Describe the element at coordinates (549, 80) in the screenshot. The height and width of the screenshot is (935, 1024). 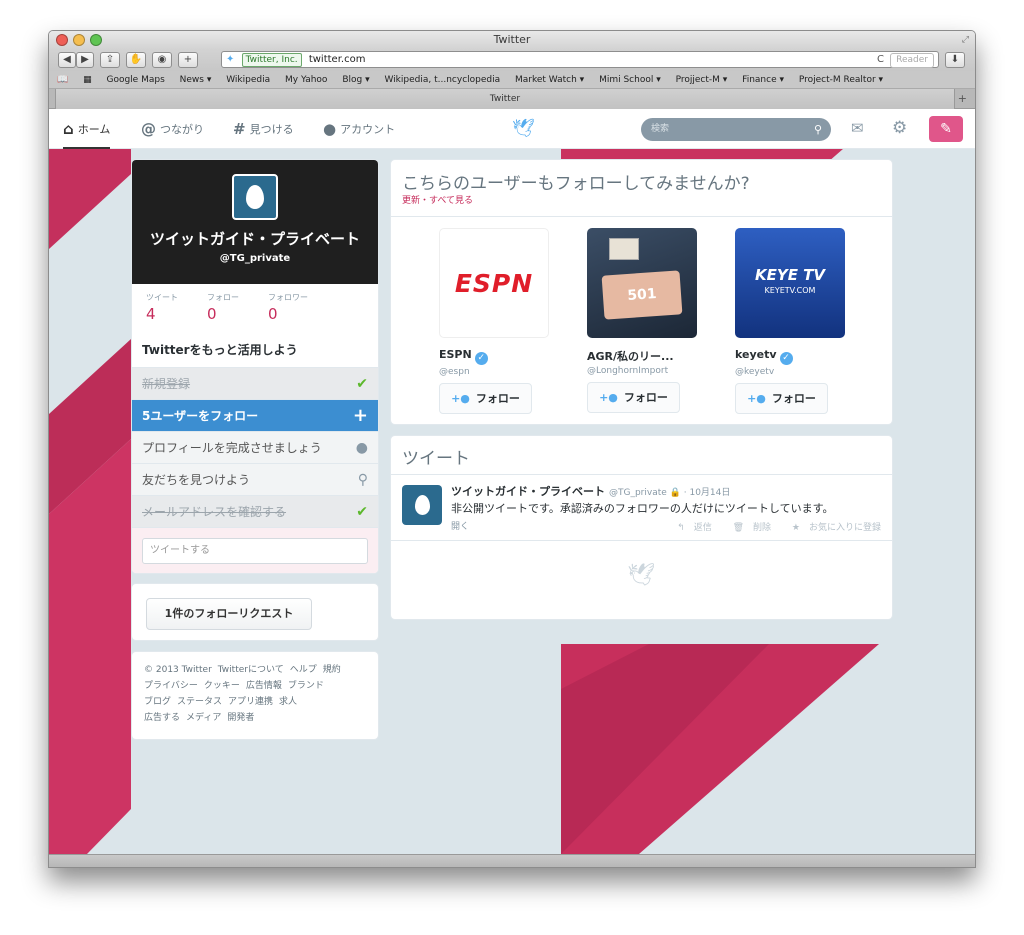
I see `bookmark-item: Market Watch ▾` at that location.